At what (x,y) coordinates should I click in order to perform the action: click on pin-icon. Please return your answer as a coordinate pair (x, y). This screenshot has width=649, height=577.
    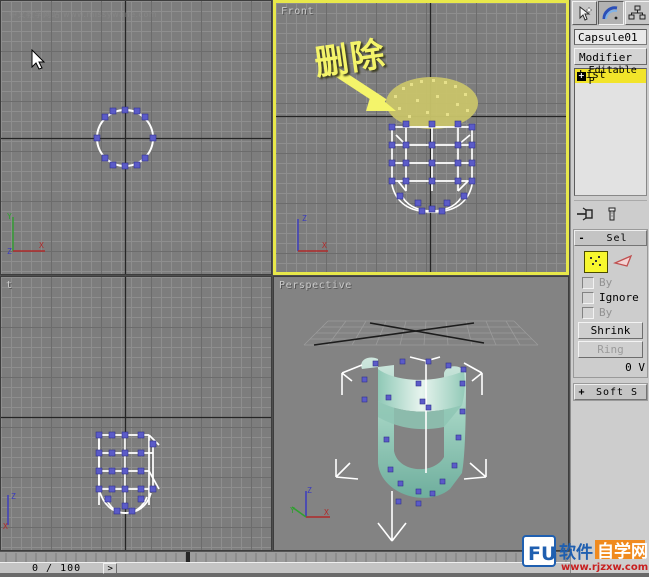
    Looking at the image, I should click on (585, 214).